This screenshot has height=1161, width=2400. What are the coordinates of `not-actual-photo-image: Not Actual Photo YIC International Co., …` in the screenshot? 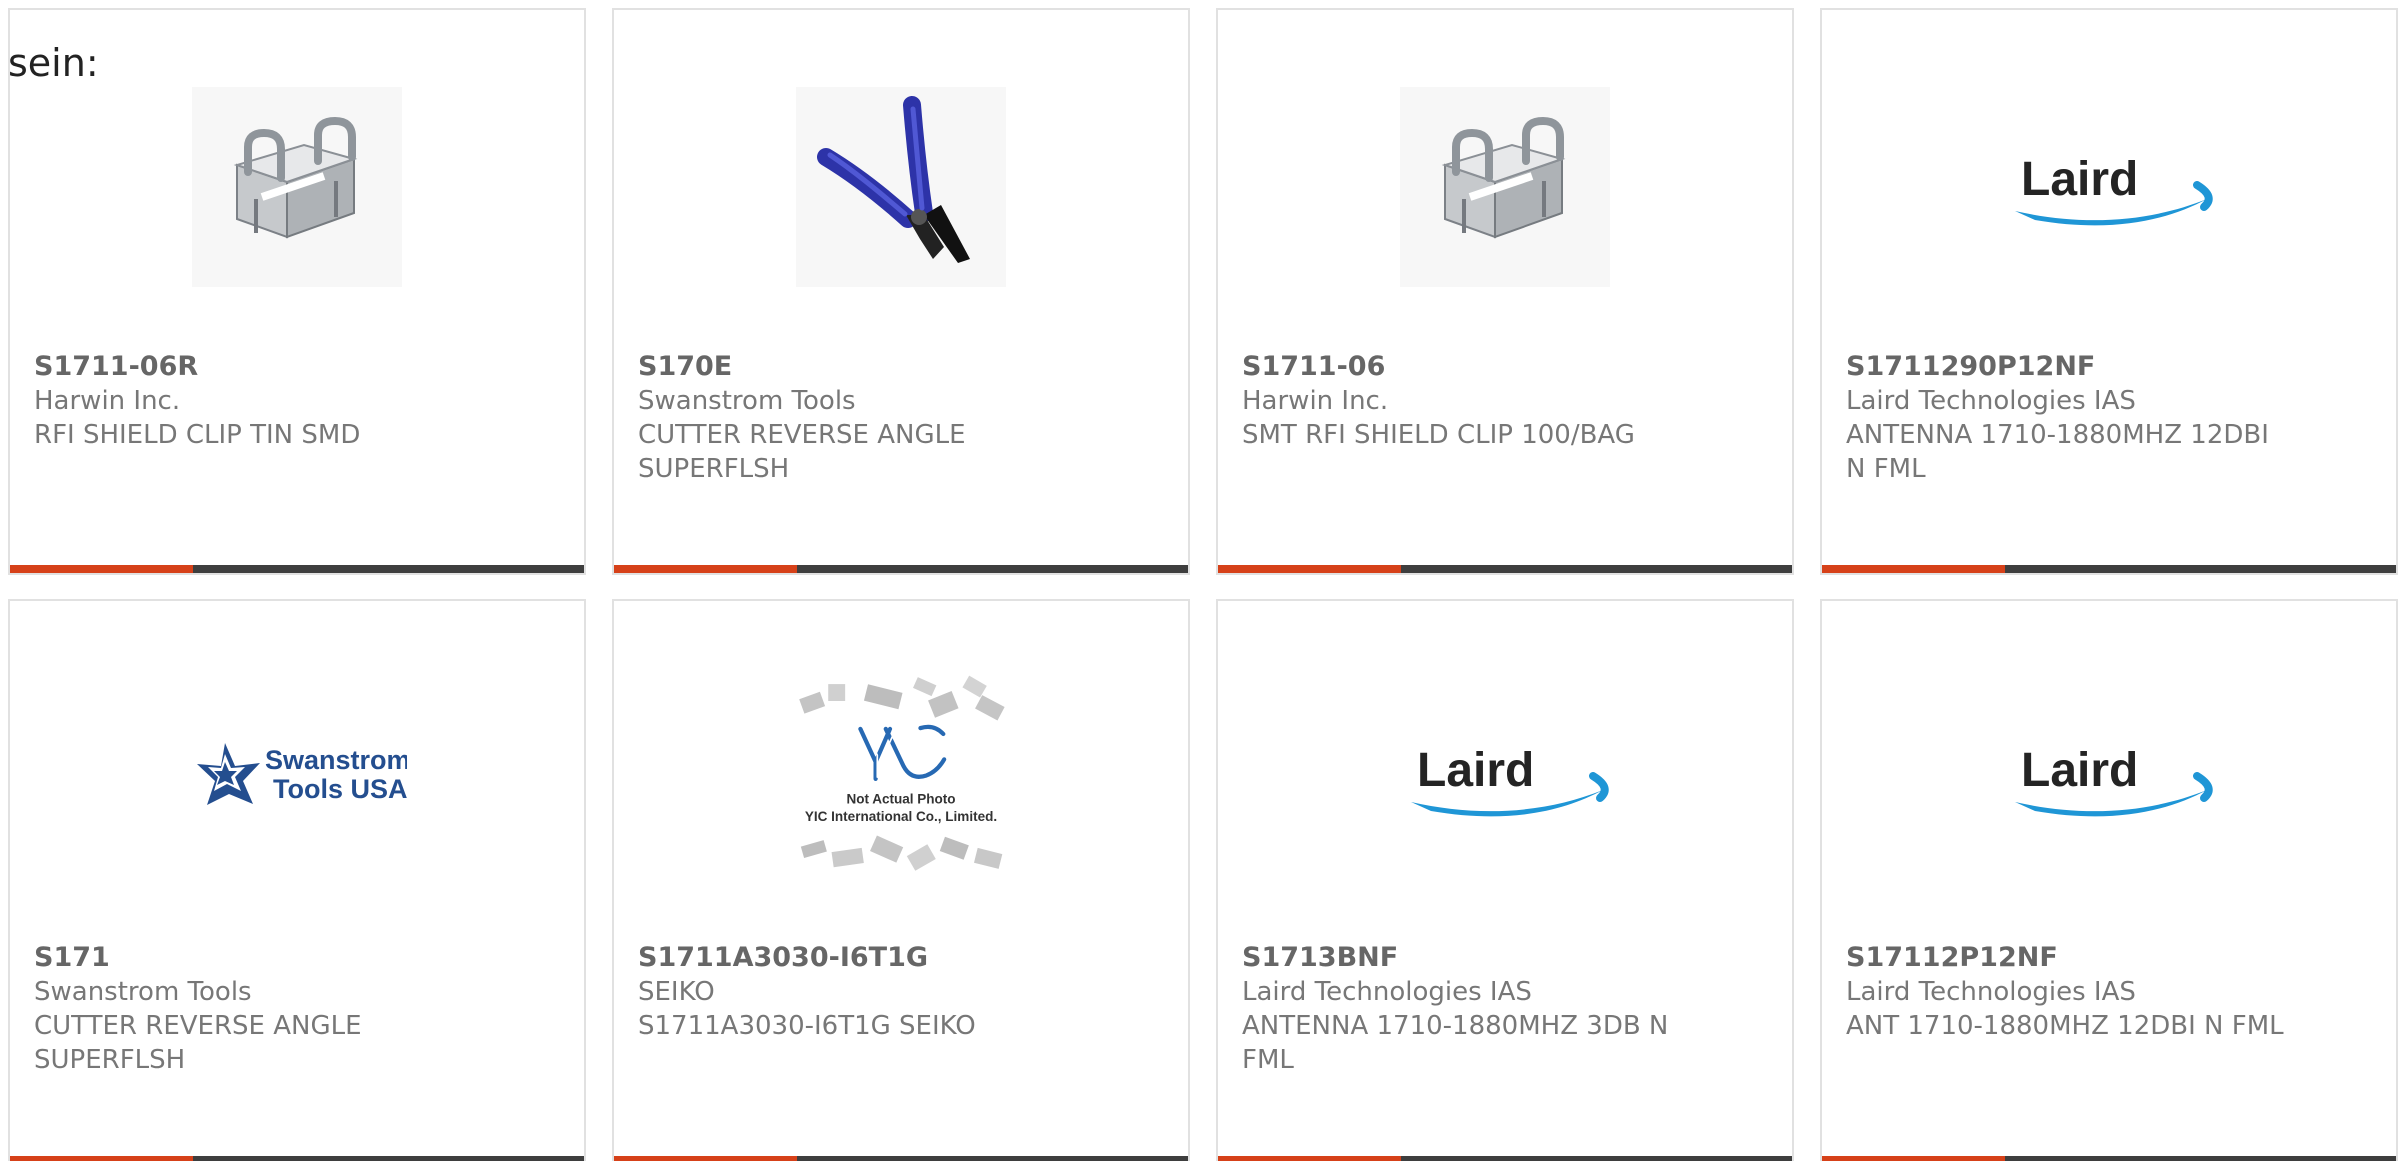 It's located at (901, 778).